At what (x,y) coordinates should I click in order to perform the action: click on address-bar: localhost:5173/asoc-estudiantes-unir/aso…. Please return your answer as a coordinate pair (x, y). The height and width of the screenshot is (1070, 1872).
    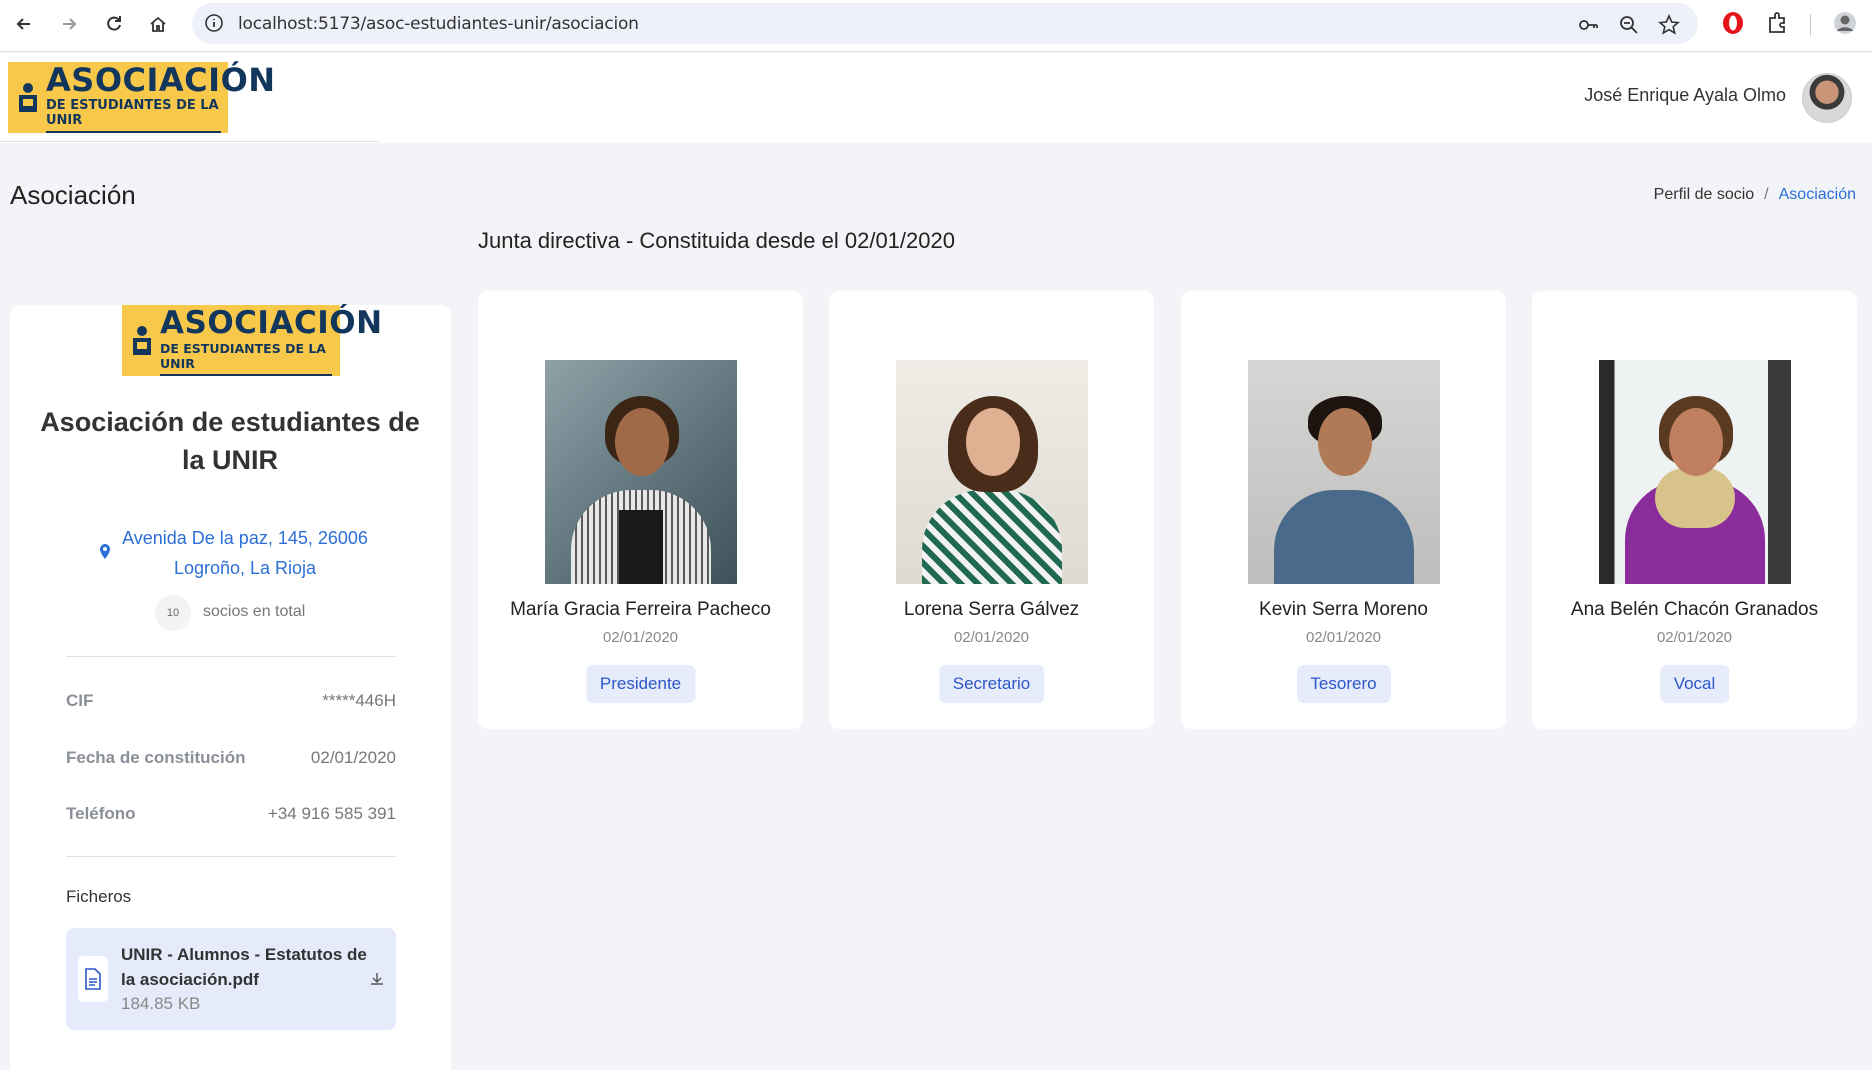
    Looking at the image, I should click on (945, 23).